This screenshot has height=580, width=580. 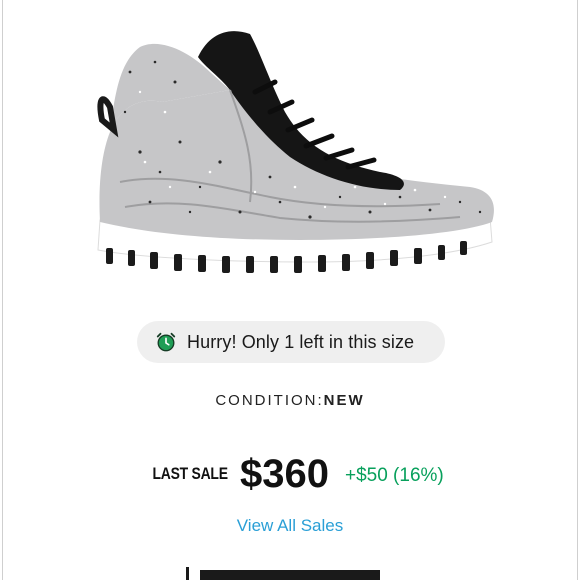 I want to click on bottom-bar-edge, so click(x=187, y=573).